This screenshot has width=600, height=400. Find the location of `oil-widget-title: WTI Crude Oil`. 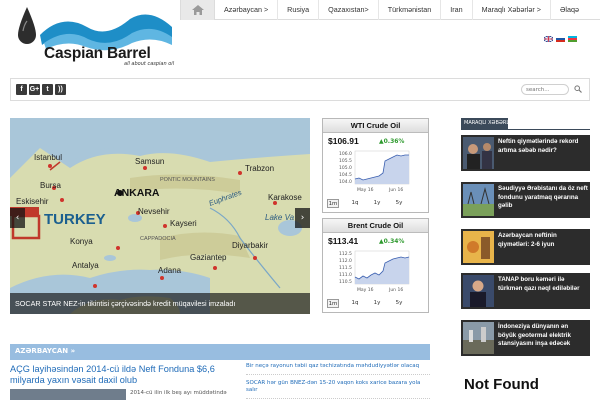

oil-widget-title: WTI Crude Oil is located at coordinates (375, 126).